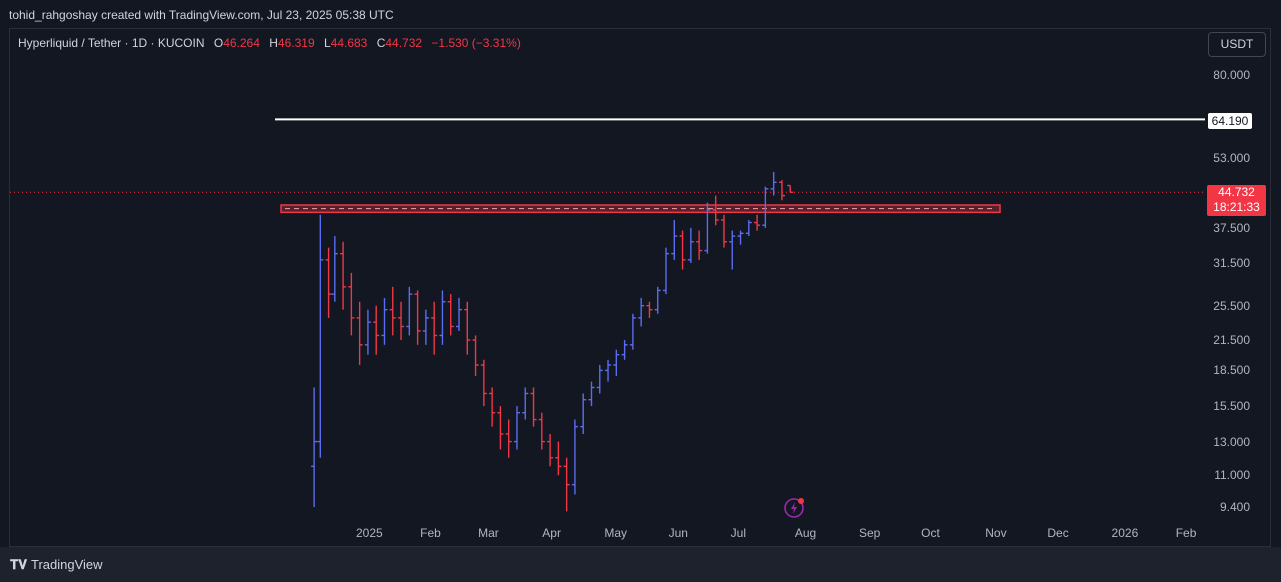 The width and height of the screenshot is (1281, 582). Describe the element at coordinates (1231, 227) in the screenshot. I see `price-tick: 37.500` at that location.